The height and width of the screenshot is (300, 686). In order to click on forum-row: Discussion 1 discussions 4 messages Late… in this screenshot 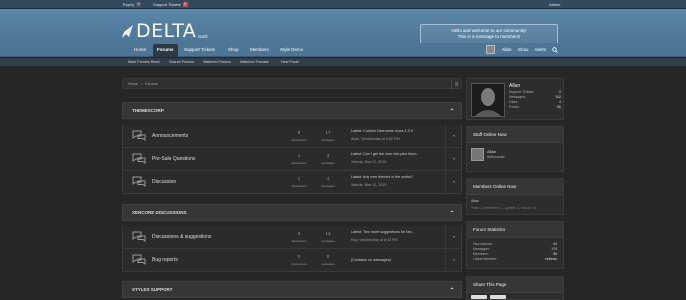, I will do `click(292, 182)`.